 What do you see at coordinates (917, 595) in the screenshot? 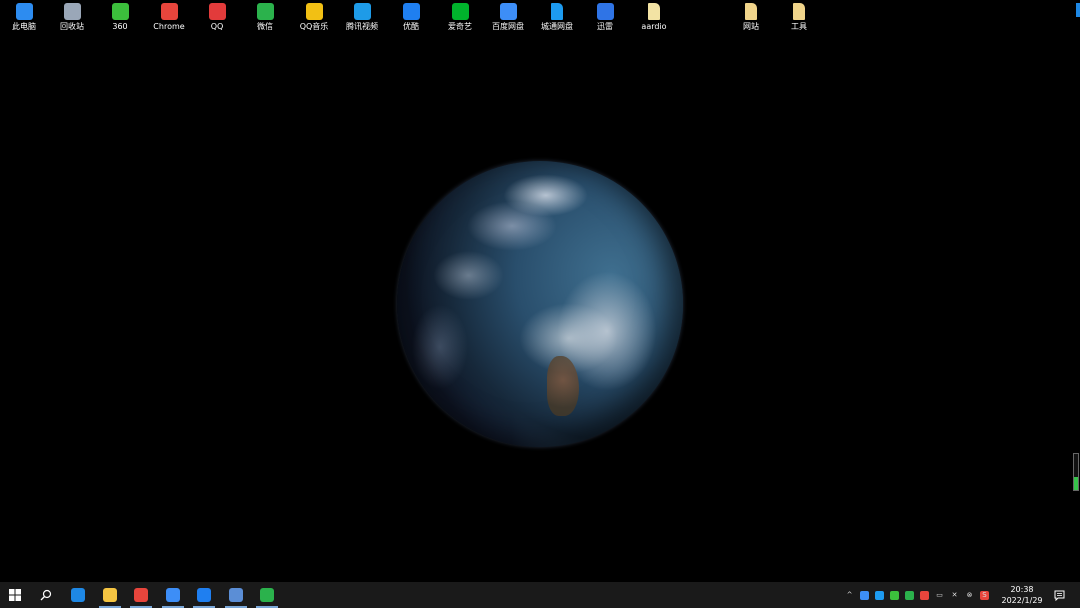
I see `system-tray: ^ ▭ ✕ ⊗ S` at bounding box center [917, 595].